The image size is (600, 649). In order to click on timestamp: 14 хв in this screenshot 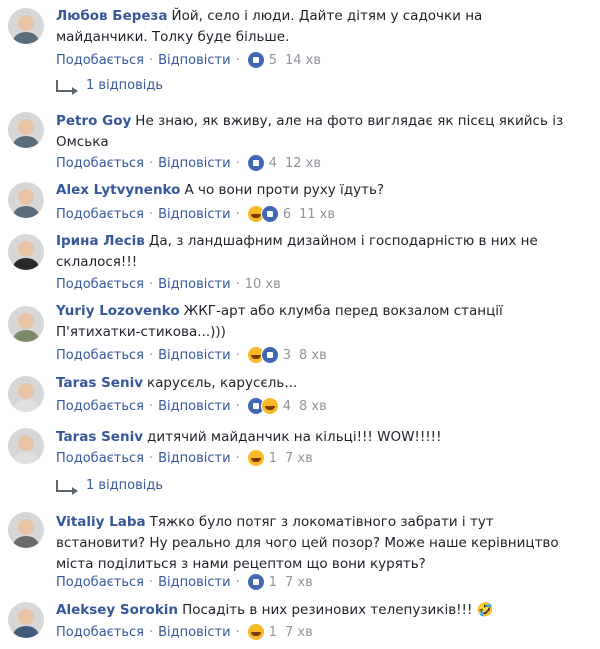, I will do `click(303, 60)`.